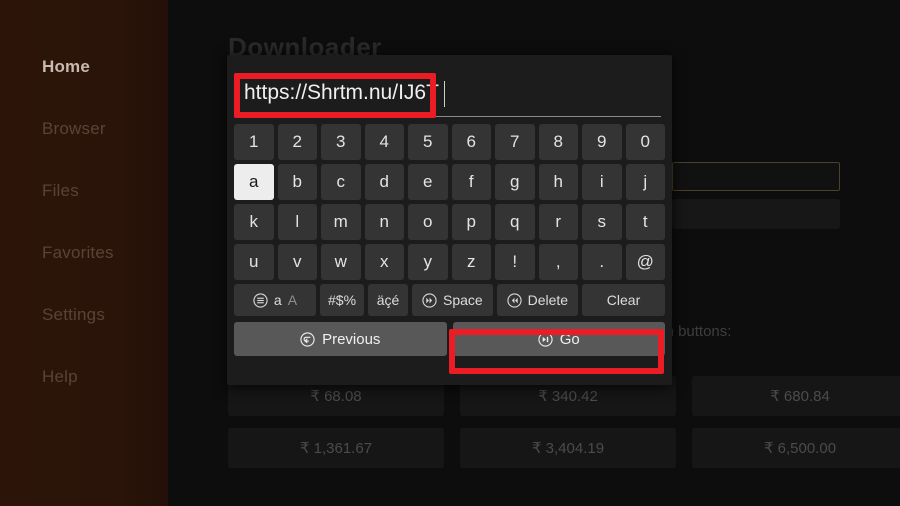 The width and height of the screenshot is (900, 506). What do you see at coordinates (558, 182) in the screenshot?
I see `key-h: h` at bounding box center [558, 182].